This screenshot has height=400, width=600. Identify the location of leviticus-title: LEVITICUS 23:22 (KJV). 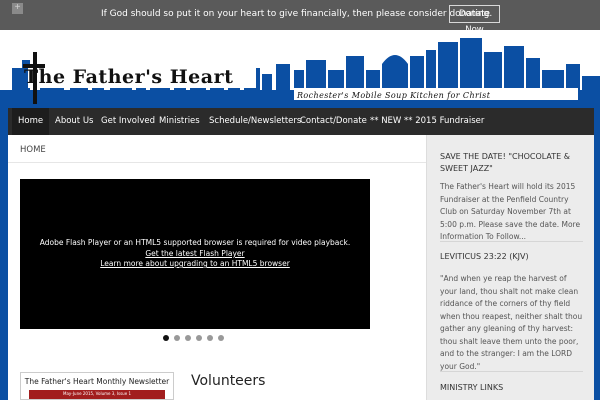
(484, 256).